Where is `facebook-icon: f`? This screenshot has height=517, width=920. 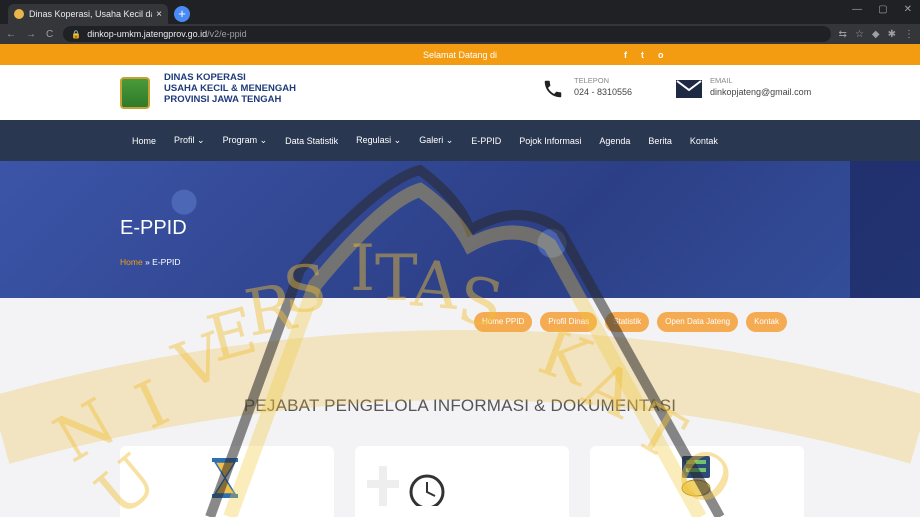
facebook-icon: f is located at coordinates (625, 55).